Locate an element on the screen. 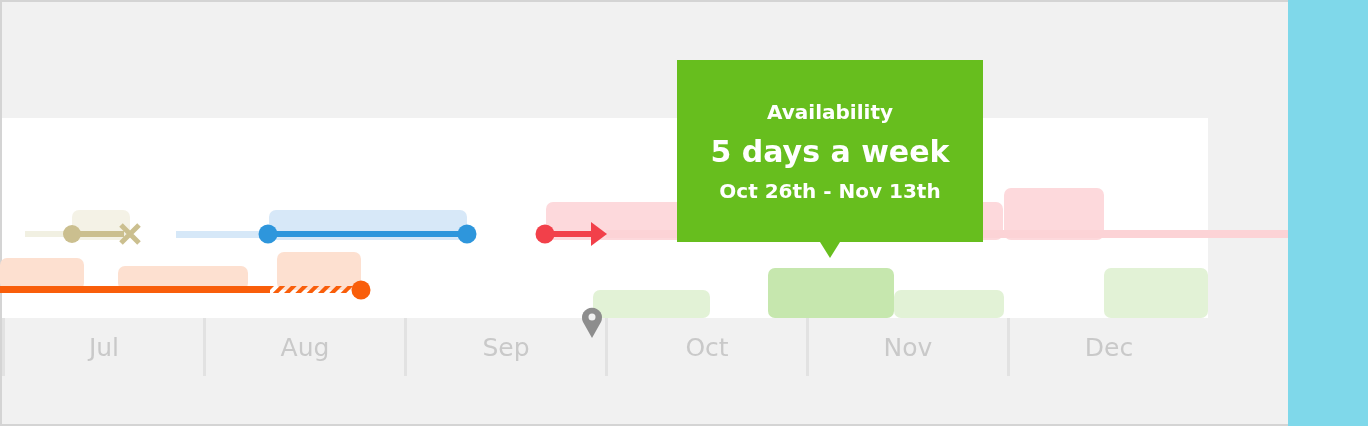  tooltip-dates: Oct 26th - Nov 13th is located at coordinates (830, 190).